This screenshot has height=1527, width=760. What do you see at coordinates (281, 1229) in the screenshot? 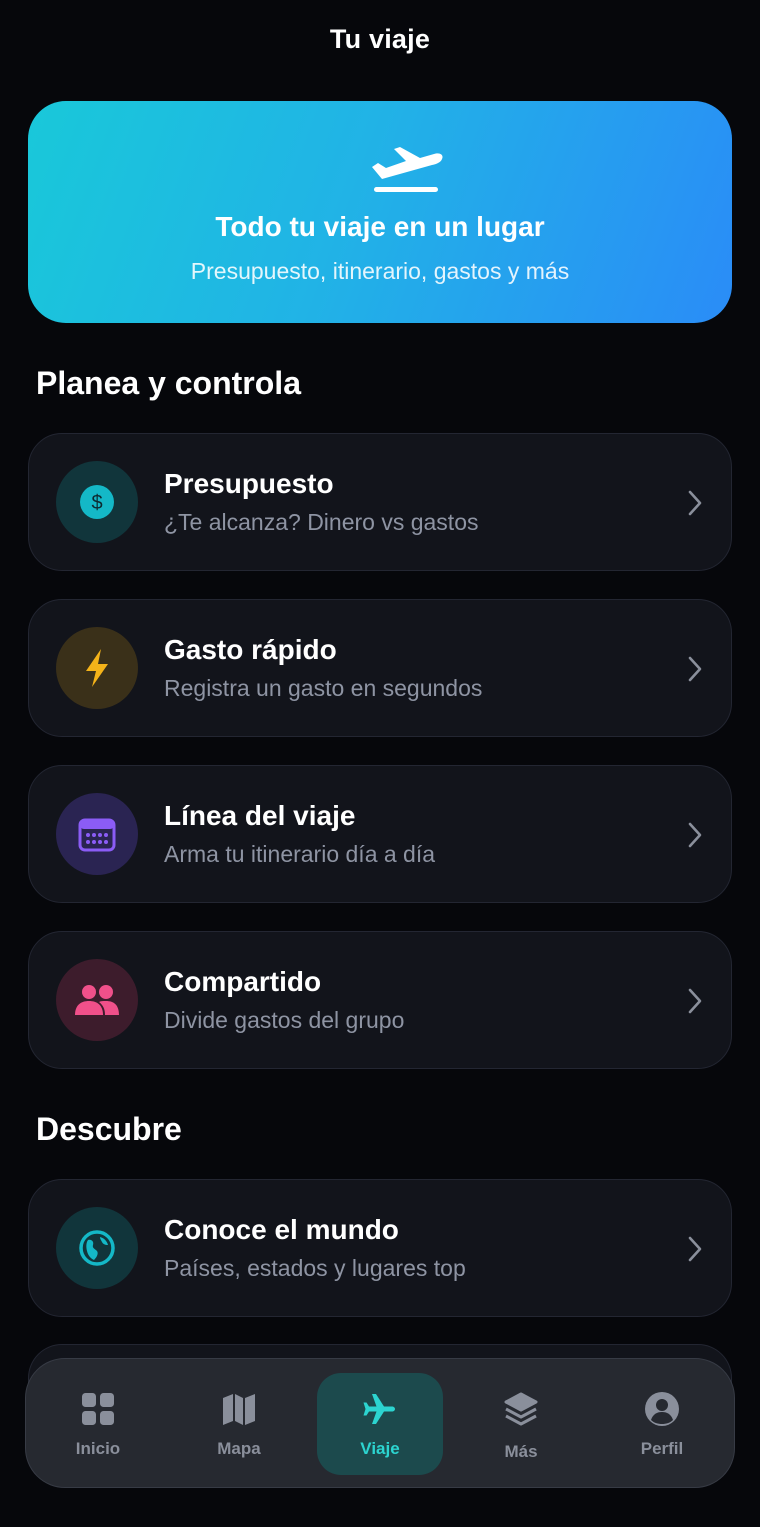
I see `card-title: Conoce el mundo` at bounding box center [281, 1229].